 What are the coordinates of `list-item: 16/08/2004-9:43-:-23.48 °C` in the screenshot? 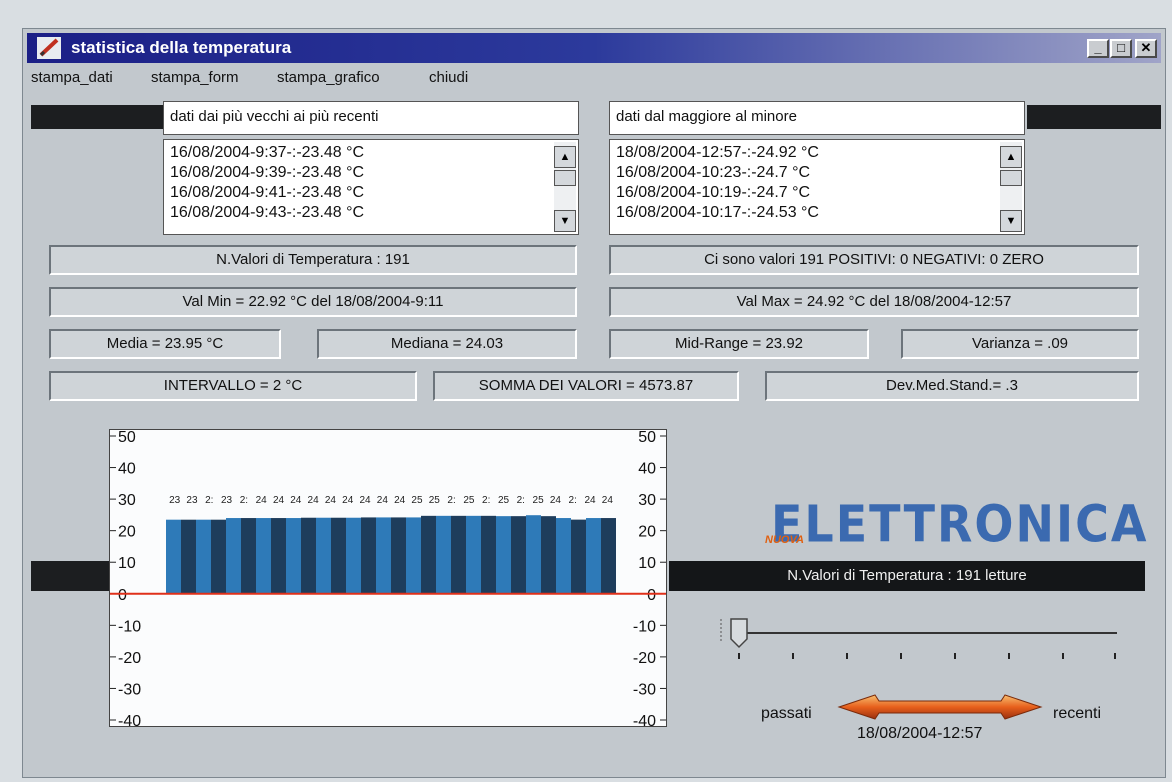 It's located at (267, 213).